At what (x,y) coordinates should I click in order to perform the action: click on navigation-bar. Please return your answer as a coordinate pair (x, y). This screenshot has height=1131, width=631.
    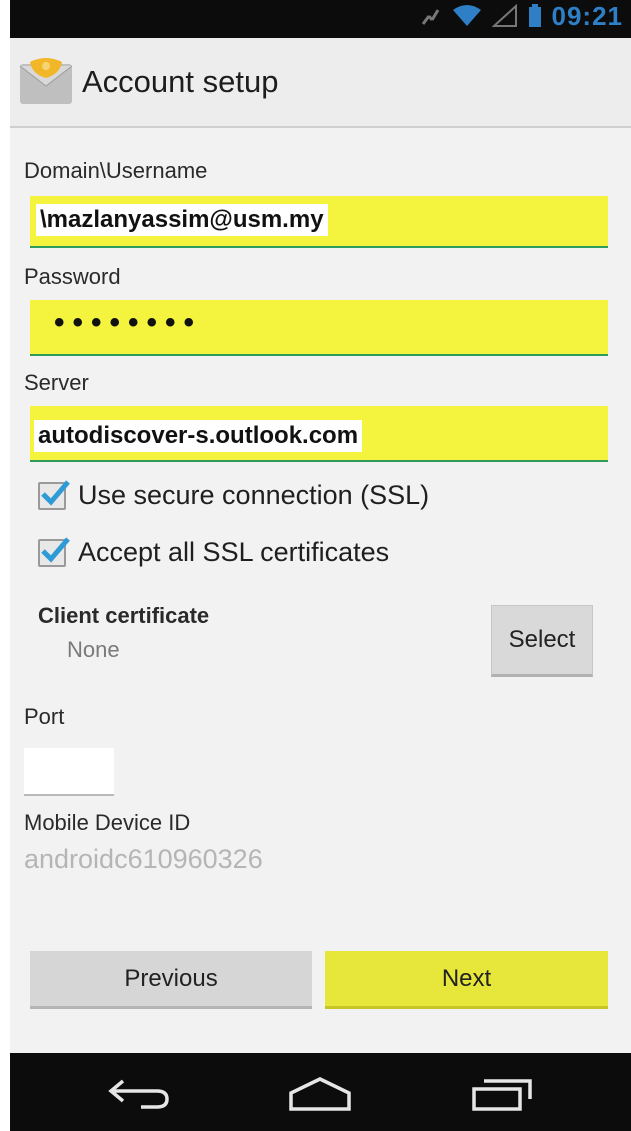
    Looking at the image, I should click on (320, 1092).